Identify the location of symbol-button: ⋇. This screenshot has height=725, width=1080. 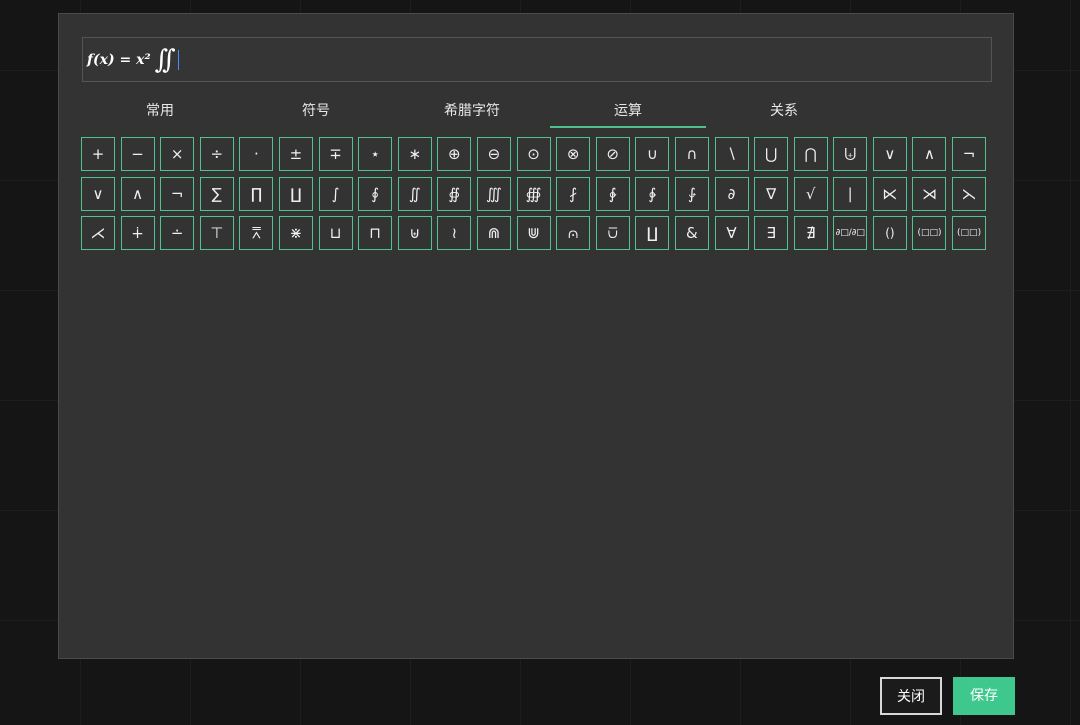
(295, 233).